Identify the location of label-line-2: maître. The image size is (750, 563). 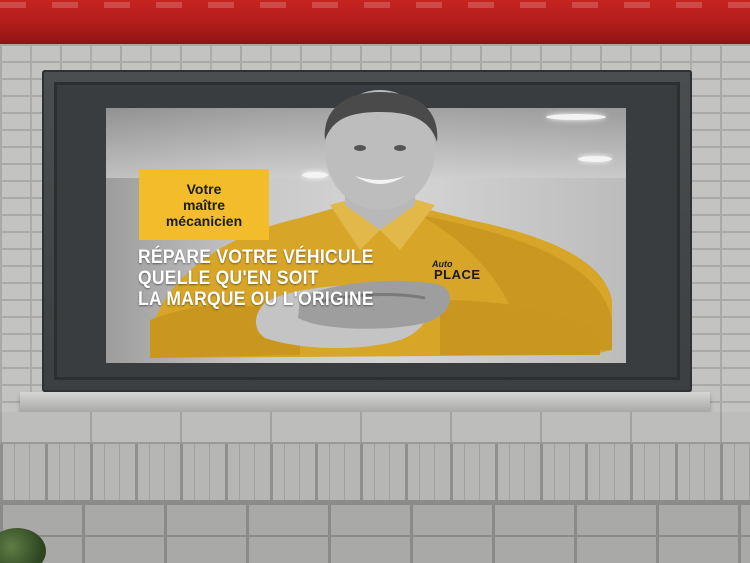
(204, 204).